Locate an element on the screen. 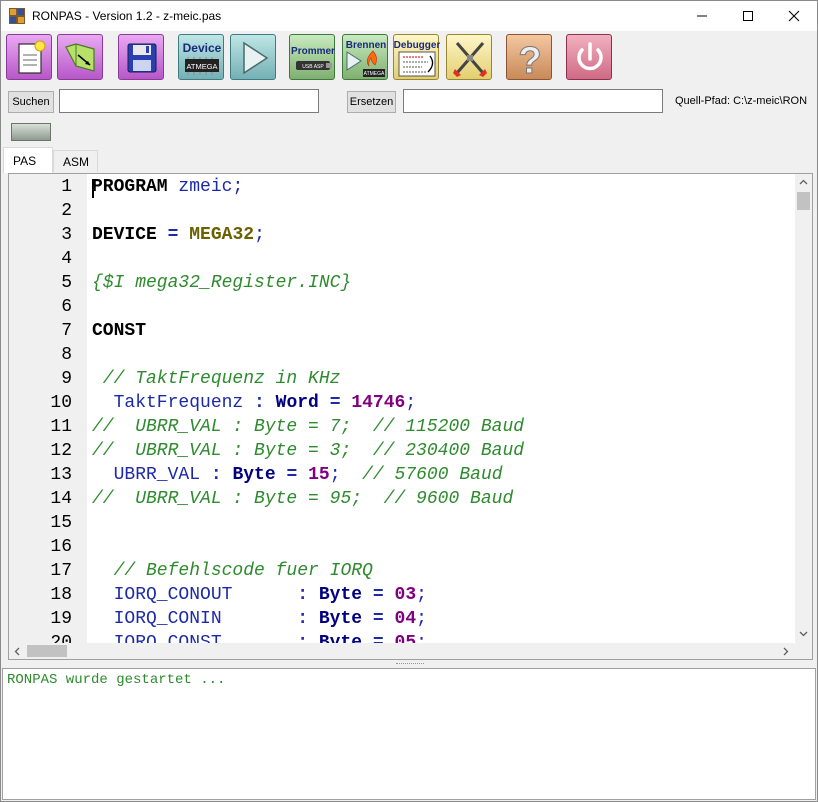 The image size is (818, 802). debugger-icon: Debugger is located at coordinates (417, 58).